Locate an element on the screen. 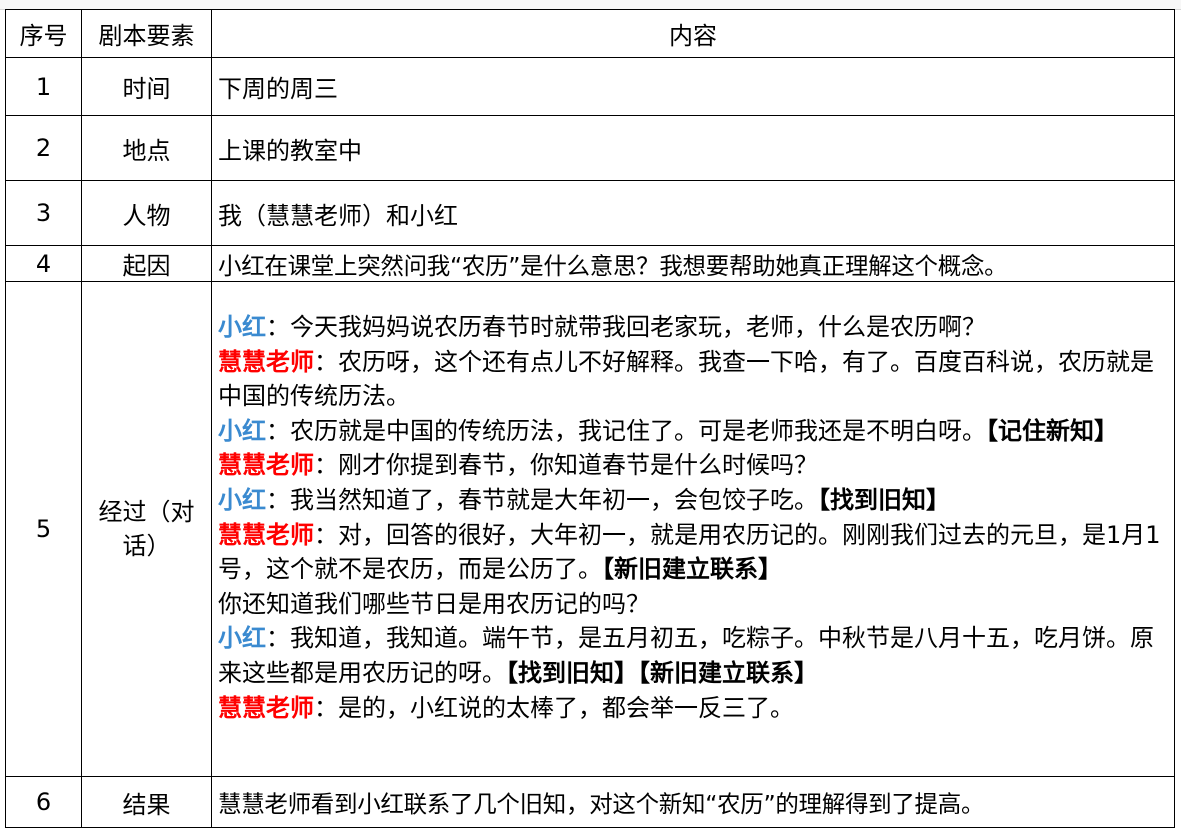  dialogue-text: ：我当然知道了，春节就是大年初一，会包饺子吃。 is located at coordinates (542, 499).